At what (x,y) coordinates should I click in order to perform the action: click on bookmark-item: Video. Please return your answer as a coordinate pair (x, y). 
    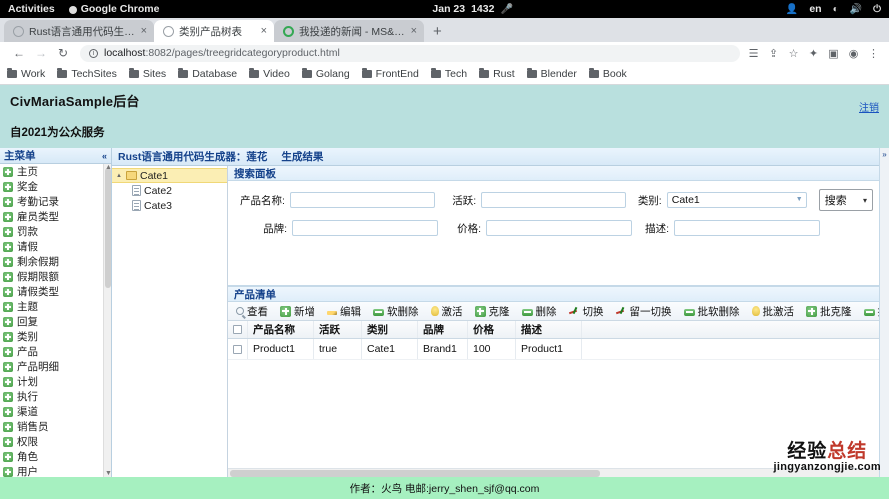
    Looking at the image, I should click on (269, 74).